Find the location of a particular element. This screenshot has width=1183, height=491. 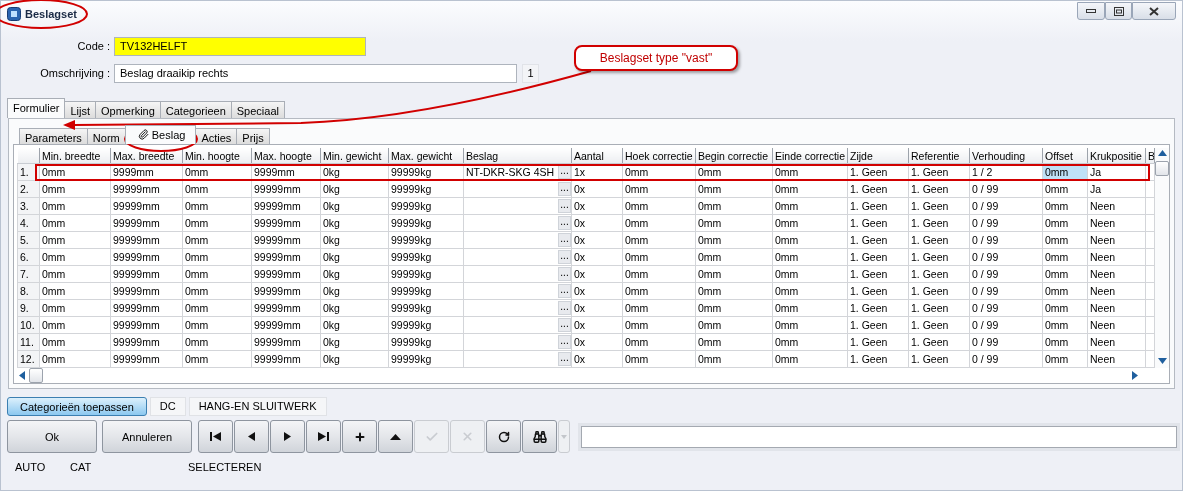

binoculars-icon is located at coordinates (539, 436).